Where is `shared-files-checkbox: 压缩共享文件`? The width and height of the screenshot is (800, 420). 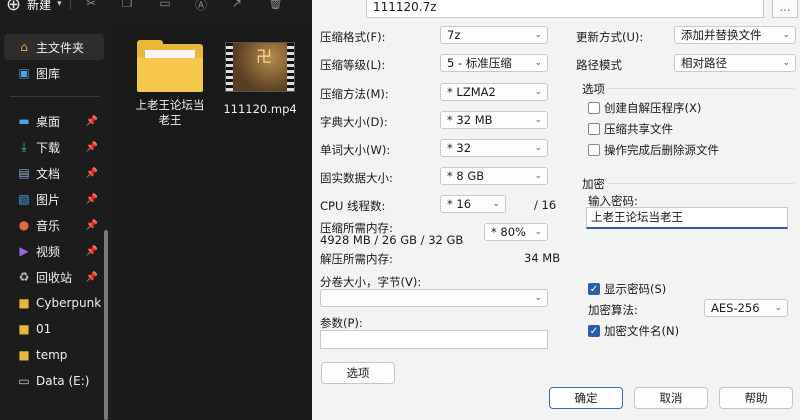 shared-files-checkbox: 压缩共享文件 is located at coordinates (630, 129).